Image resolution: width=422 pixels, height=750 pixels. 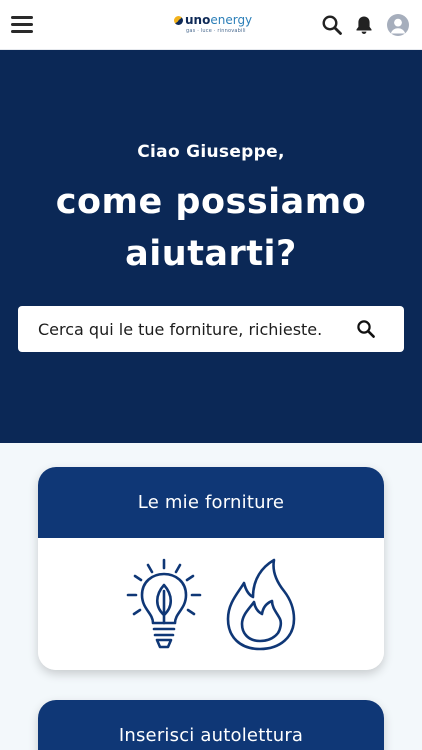 What do you see at coordinates (211, 202) in the screenshot?
I see `headline-line-1: come possiamo` at bounding box center [211, 202].